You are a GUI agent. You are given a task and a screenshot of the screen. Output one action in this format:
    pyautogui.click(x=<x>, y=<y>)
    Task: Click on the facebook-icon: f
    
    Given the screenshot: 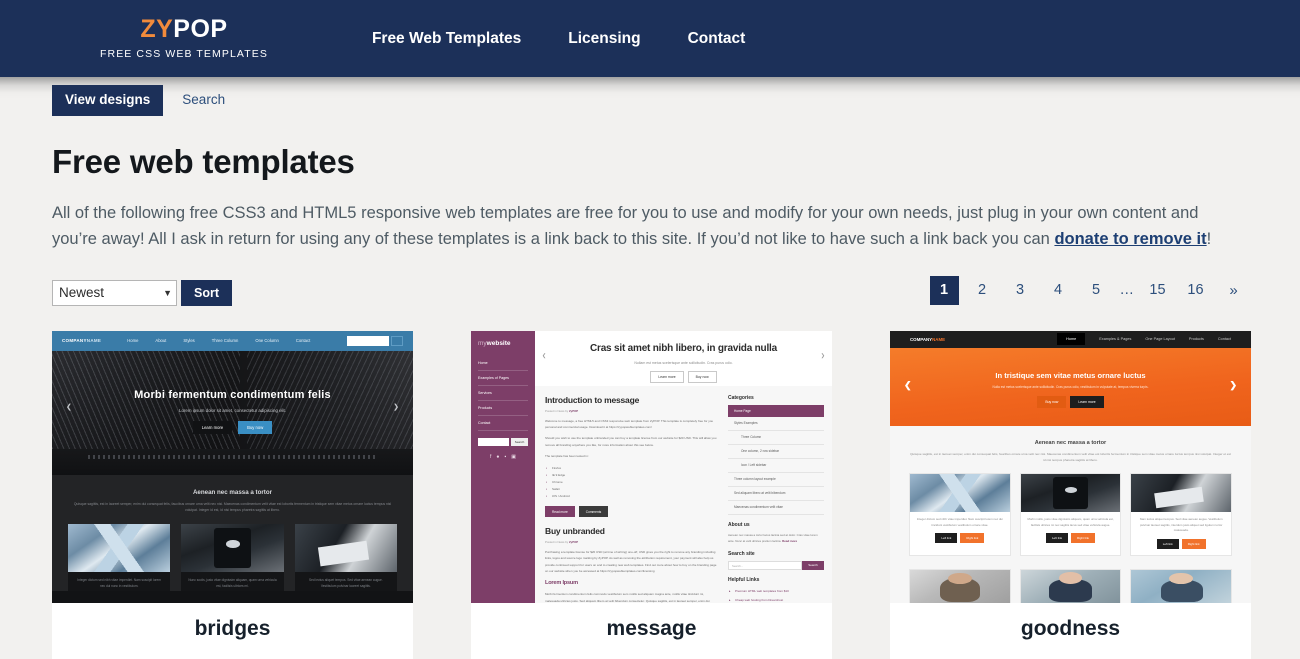 What is the action you would take?
    pyautogui.click(x=491, y=456)
    